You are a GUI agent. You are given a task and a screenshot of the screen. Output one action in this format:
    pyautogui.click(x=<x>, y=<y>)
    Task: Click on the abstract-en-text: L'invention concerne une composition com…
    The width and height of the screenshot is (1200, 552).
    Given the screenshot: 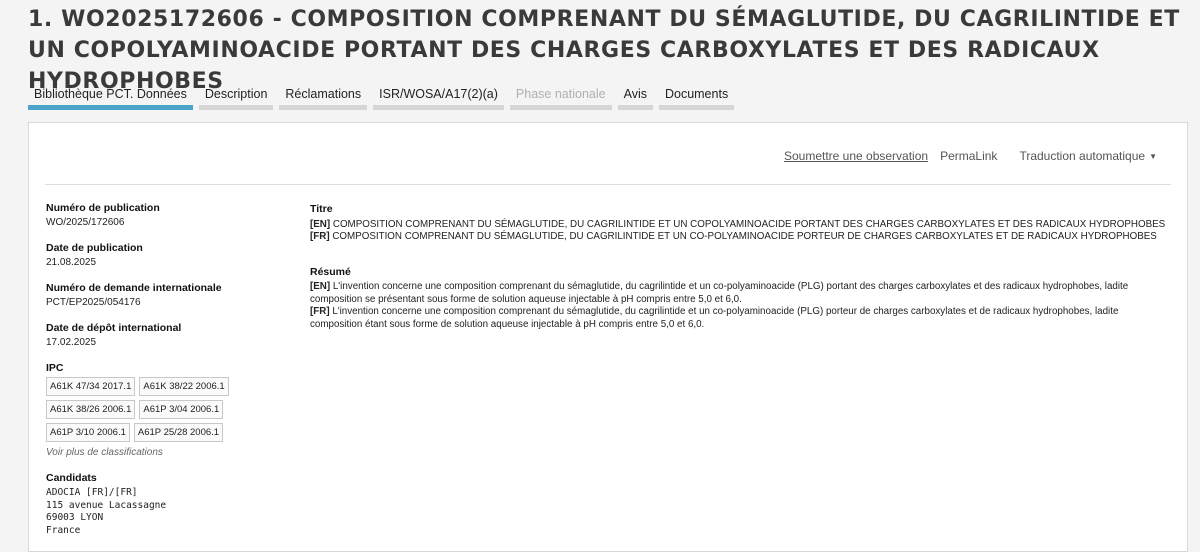 What is the action you would take?
    pyautogui.click(x=719, y=293)
    